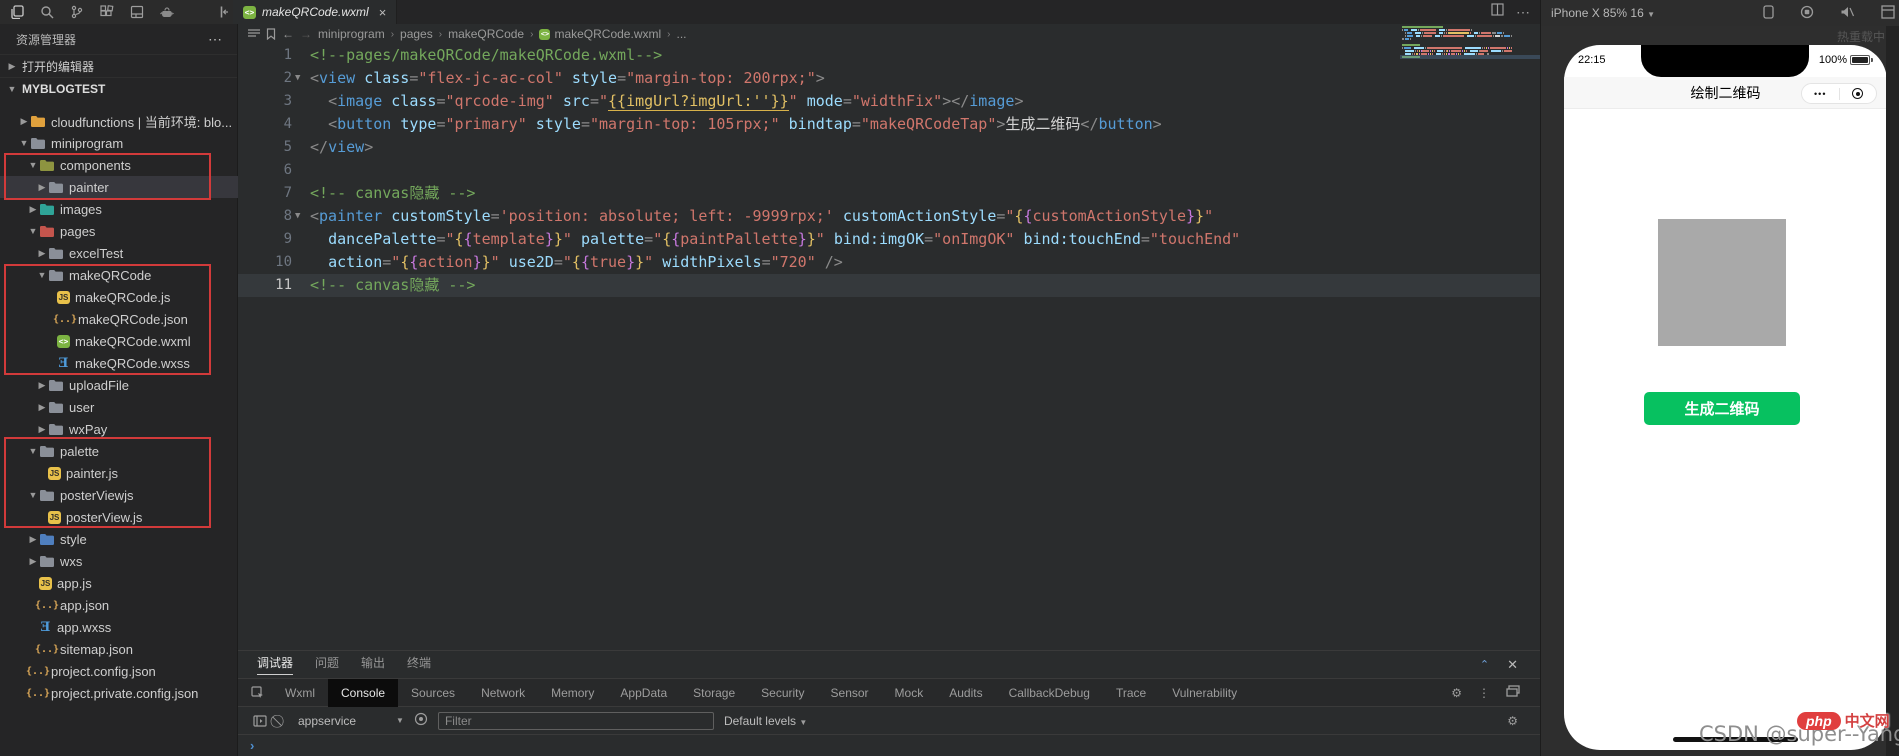 The image size is (1899, 756). What do you see at coordinates (765, 721) in the screenshot?
I see `log-levels-select: Default levels ▼` at bounding box center [765, 721].